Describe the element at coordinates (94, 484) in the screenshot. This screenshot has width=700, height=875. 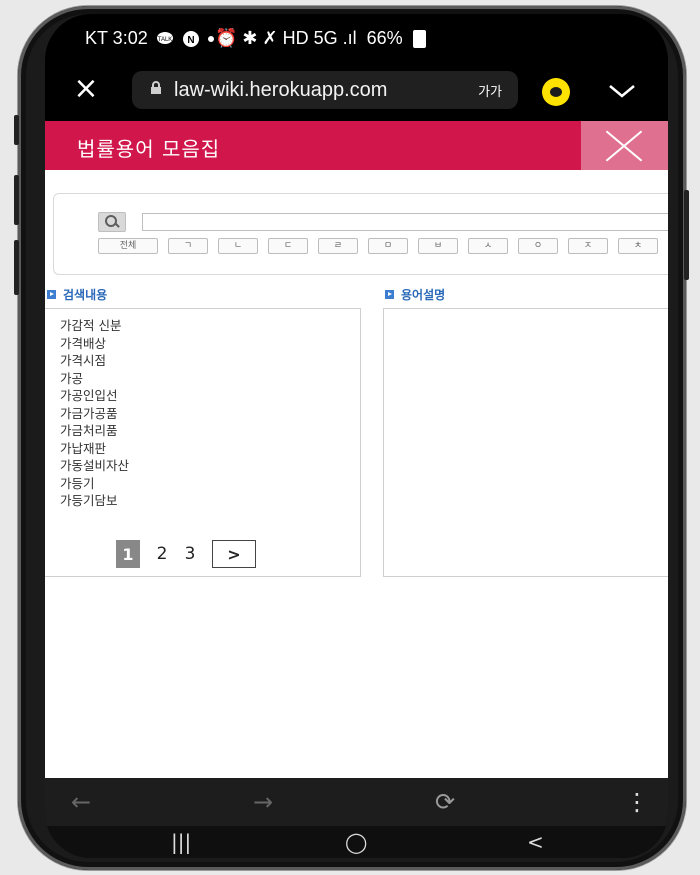
I see `list-item: 가등기` at that location.